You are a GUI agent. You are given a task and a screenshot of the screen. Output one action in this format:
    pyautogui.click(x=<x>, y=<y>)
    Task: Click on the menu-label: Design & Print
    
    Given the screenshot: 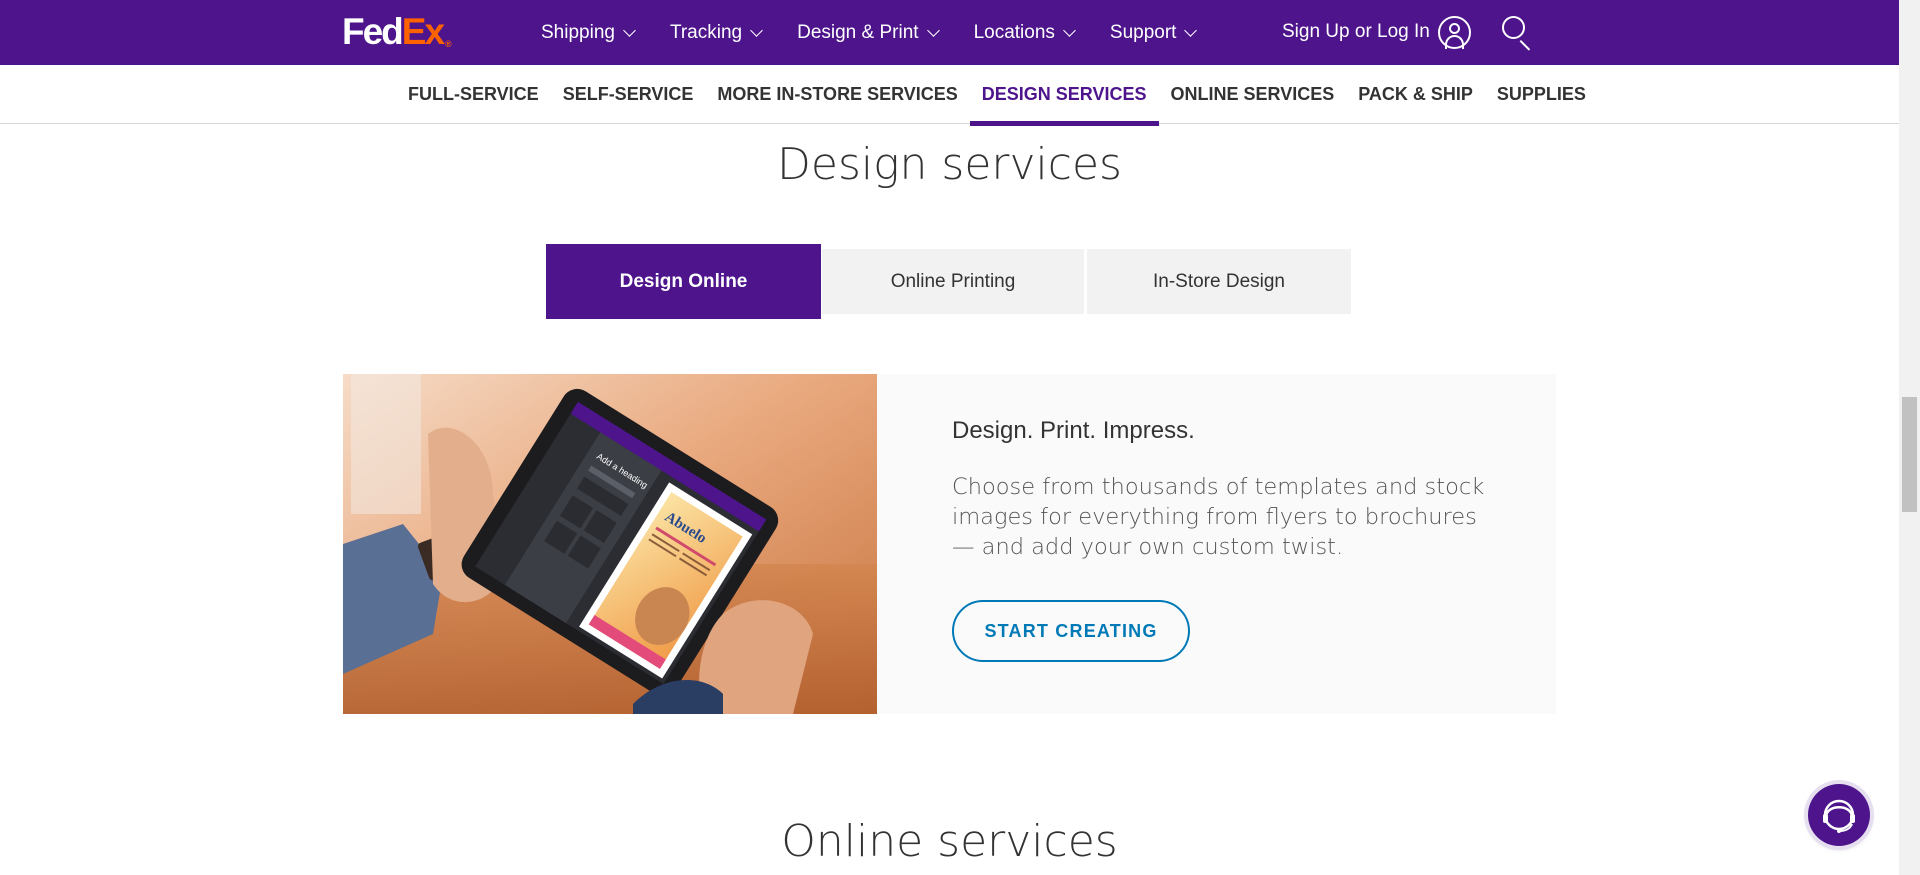 What is the action you would take?
    pyautogui.click(x=858, y=32)
    